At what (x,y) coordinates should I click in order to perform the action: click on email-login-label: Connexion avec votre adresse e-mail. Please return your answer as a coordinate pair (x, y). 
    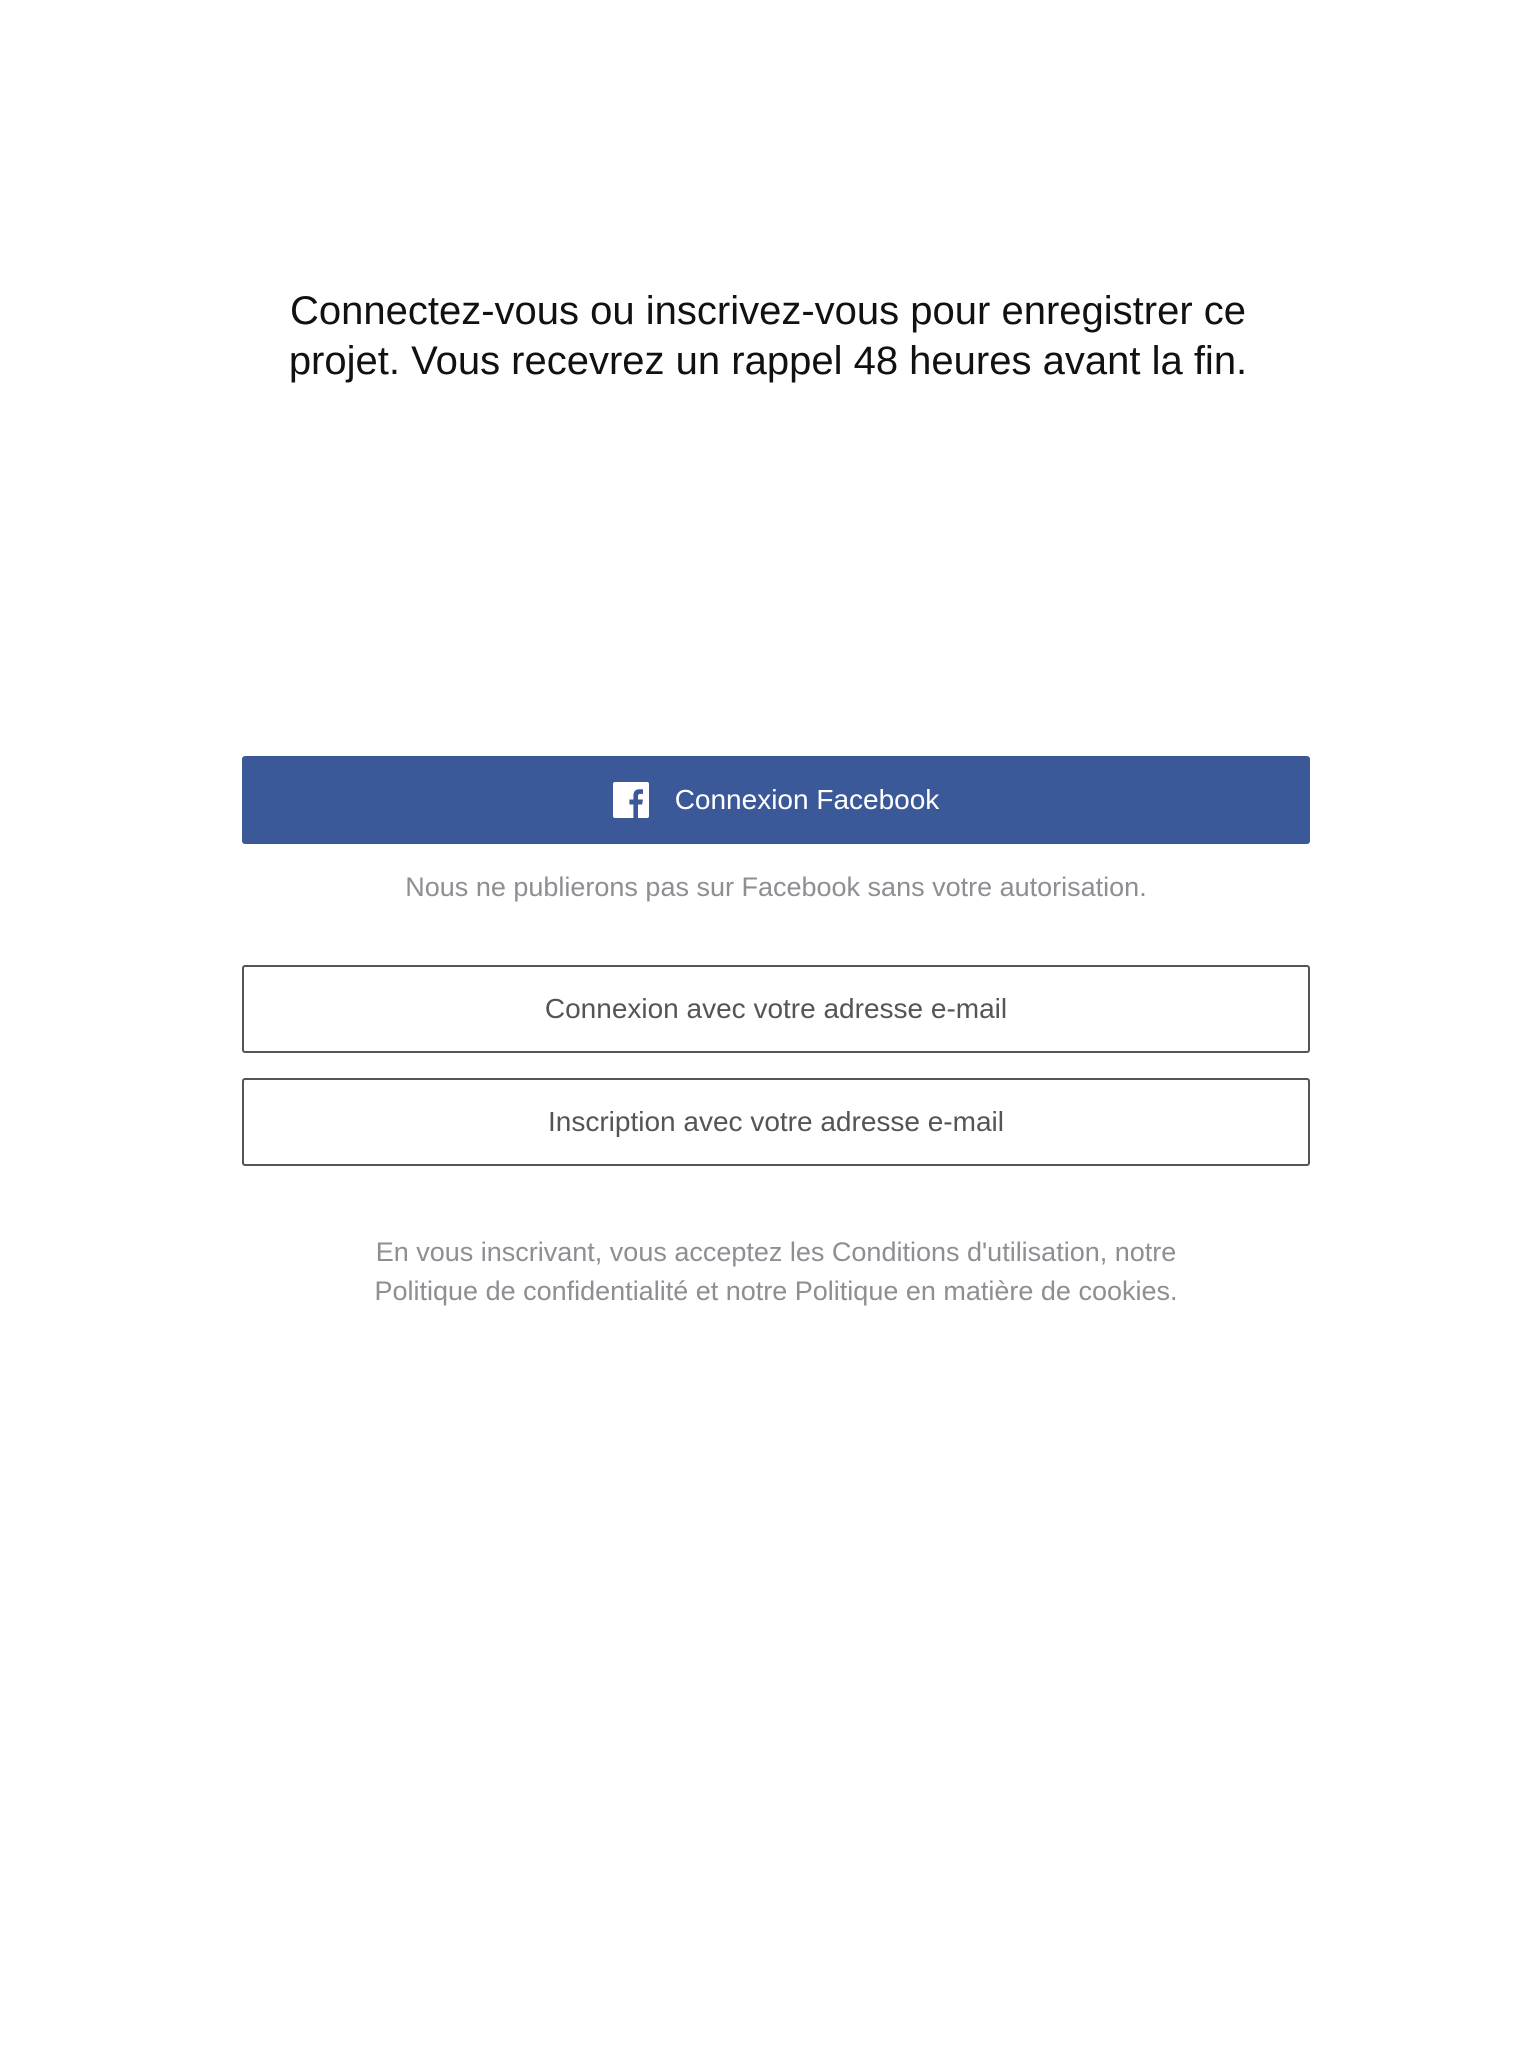
    Looking at the image, I should click on (776, 1008).